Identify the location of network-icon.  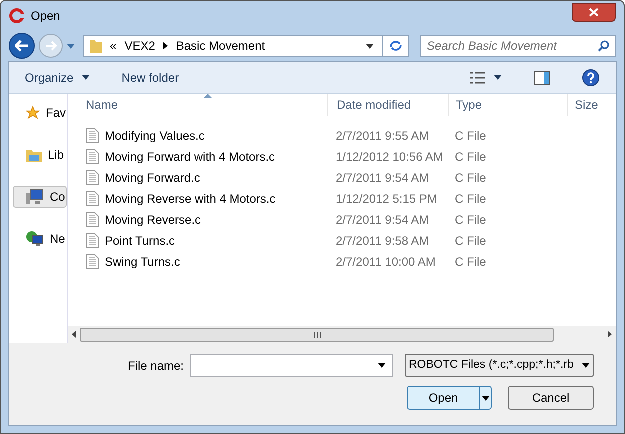
(35, 239).